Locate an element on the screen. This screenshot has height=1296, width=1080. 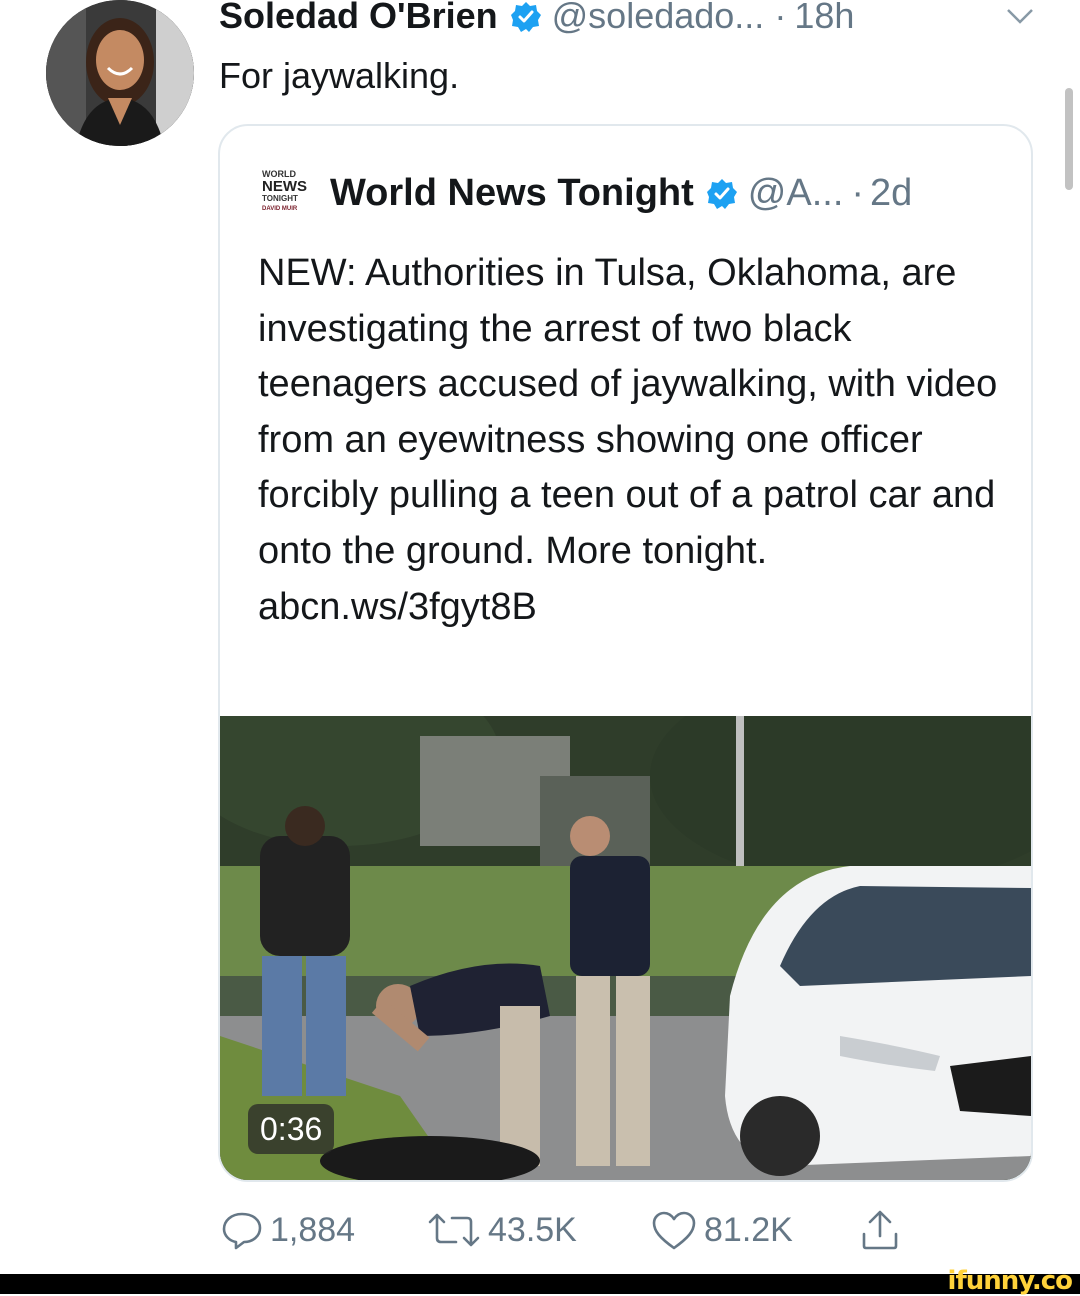
tweet-time: 18h is located at coordinates (824, 18).